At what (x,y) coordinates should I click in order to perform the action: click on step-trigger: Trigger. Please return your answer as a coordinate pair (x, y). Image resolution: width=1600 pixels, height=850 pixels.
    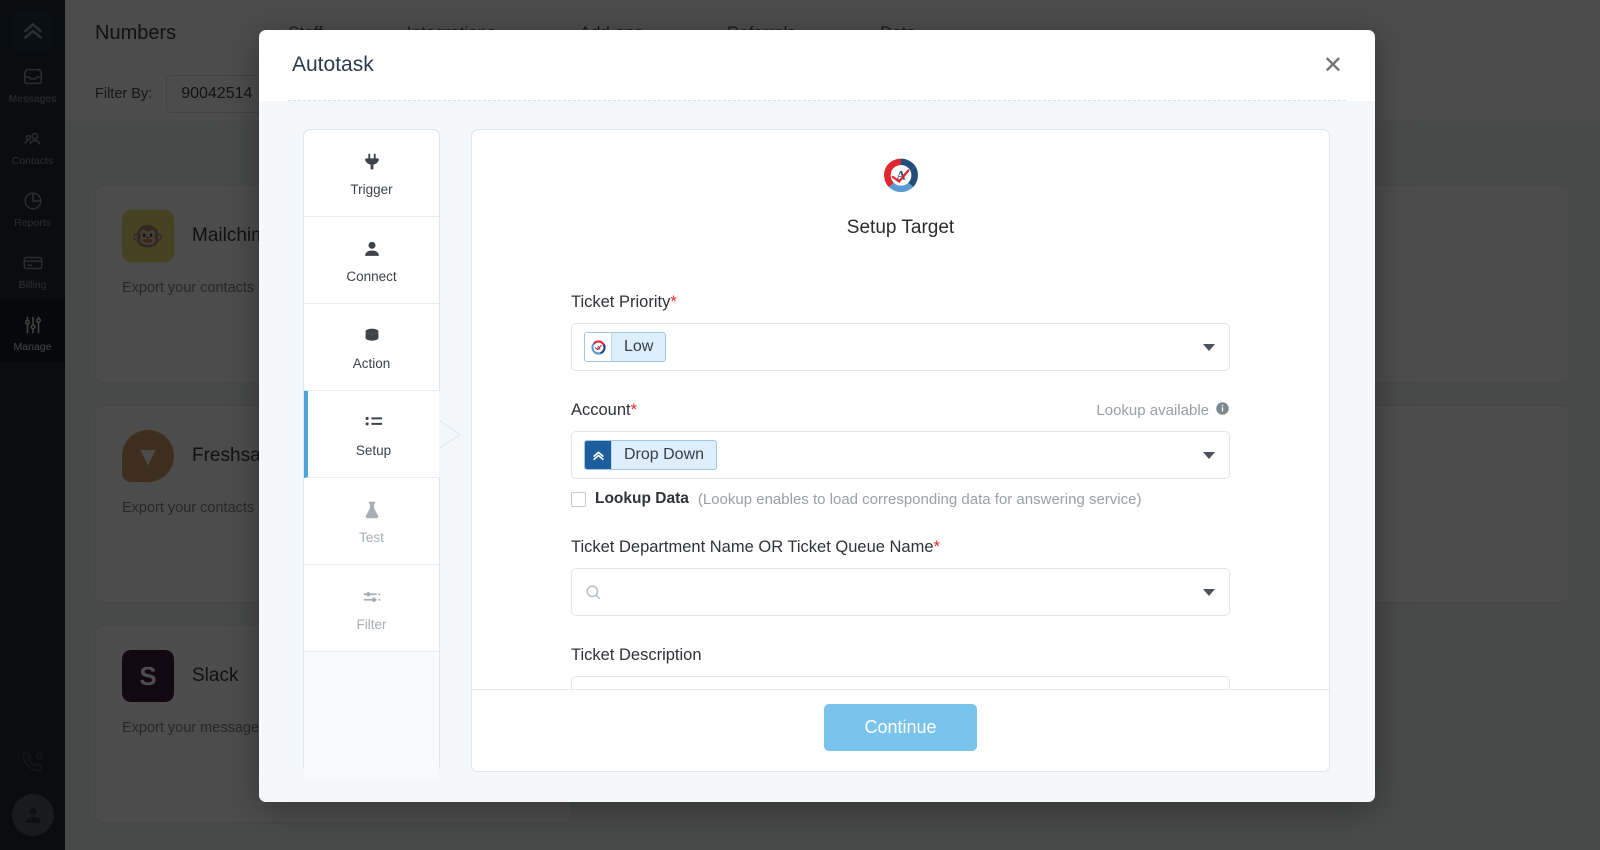
    Looking at the image, I should click on (371, 173).